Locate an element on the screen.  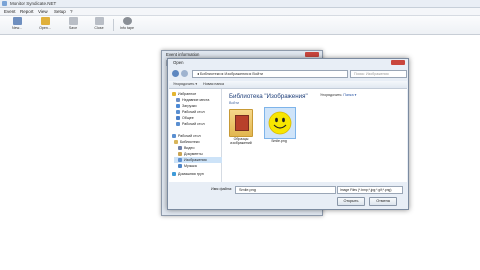
close-button-label: Close is located at coordinates (99, 28).